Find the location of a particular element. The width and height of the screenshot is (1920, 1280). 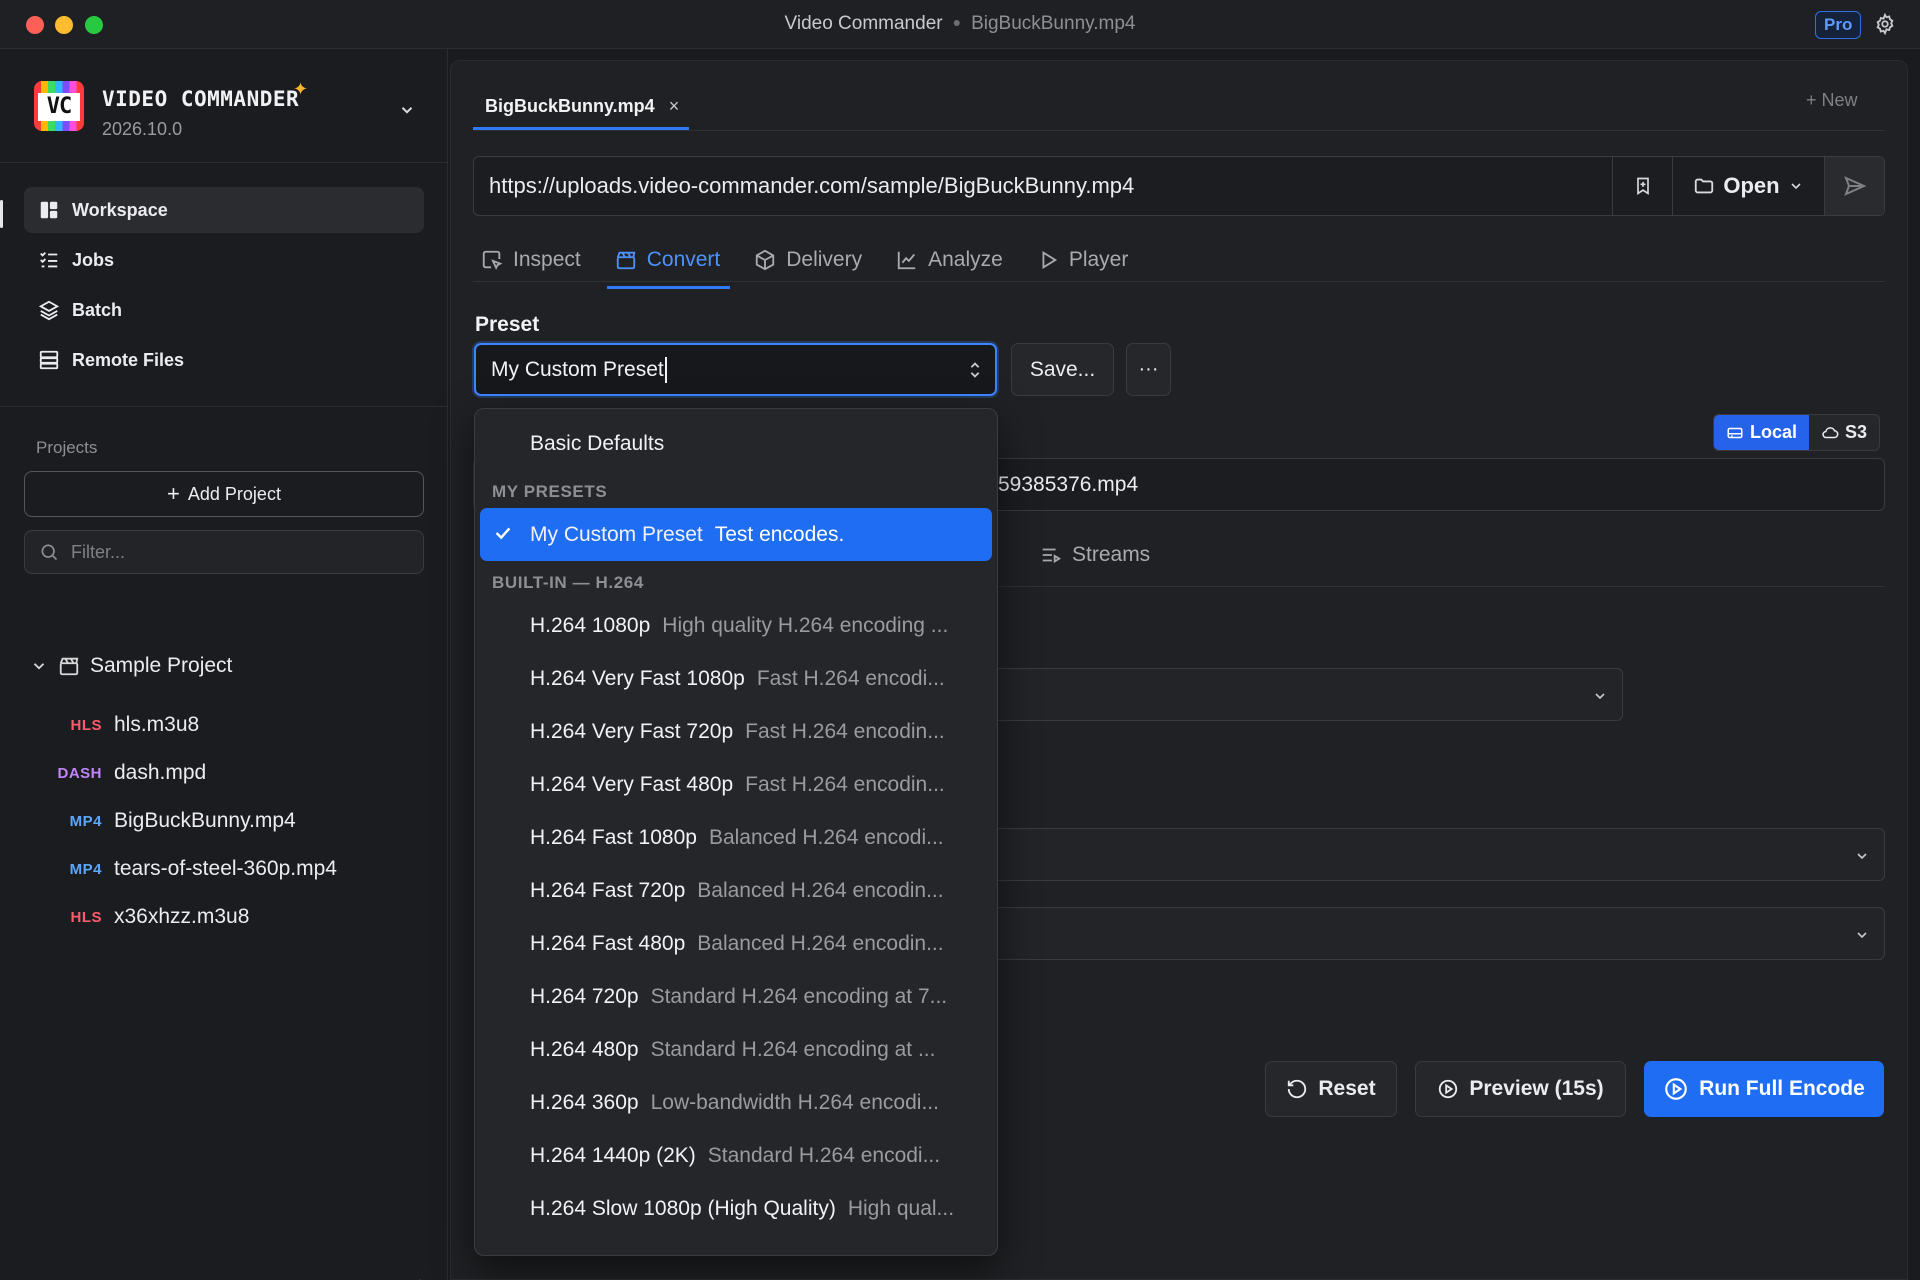

nav-active-indicator is located at coordinates (1, 214).